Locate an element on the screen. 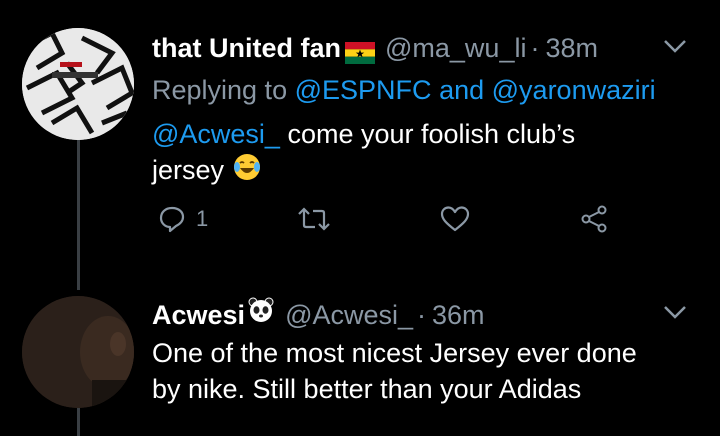  replying-to-line: Replying to @ESPNFC and @yaronwaziri is located at coordinates (426, 90).